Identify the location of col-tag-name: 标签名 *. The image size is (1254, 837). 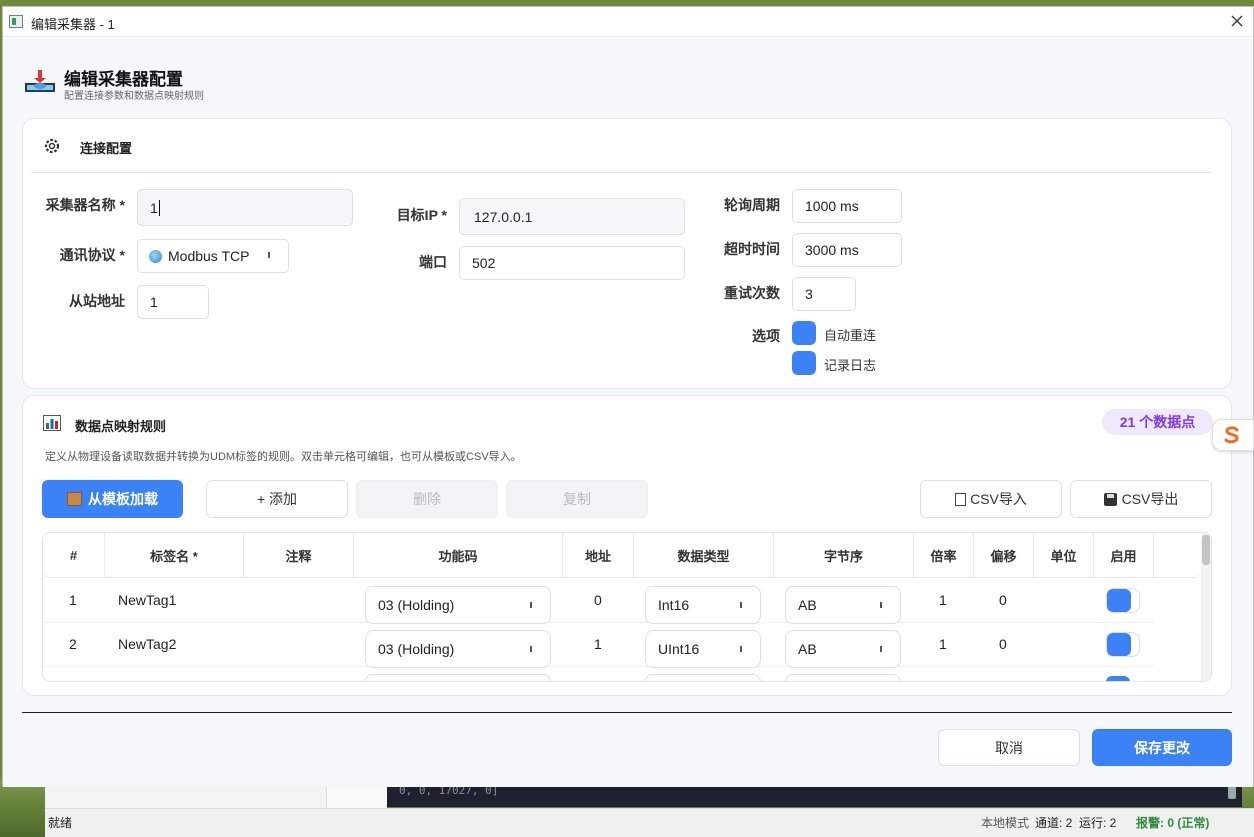
(174, 555).